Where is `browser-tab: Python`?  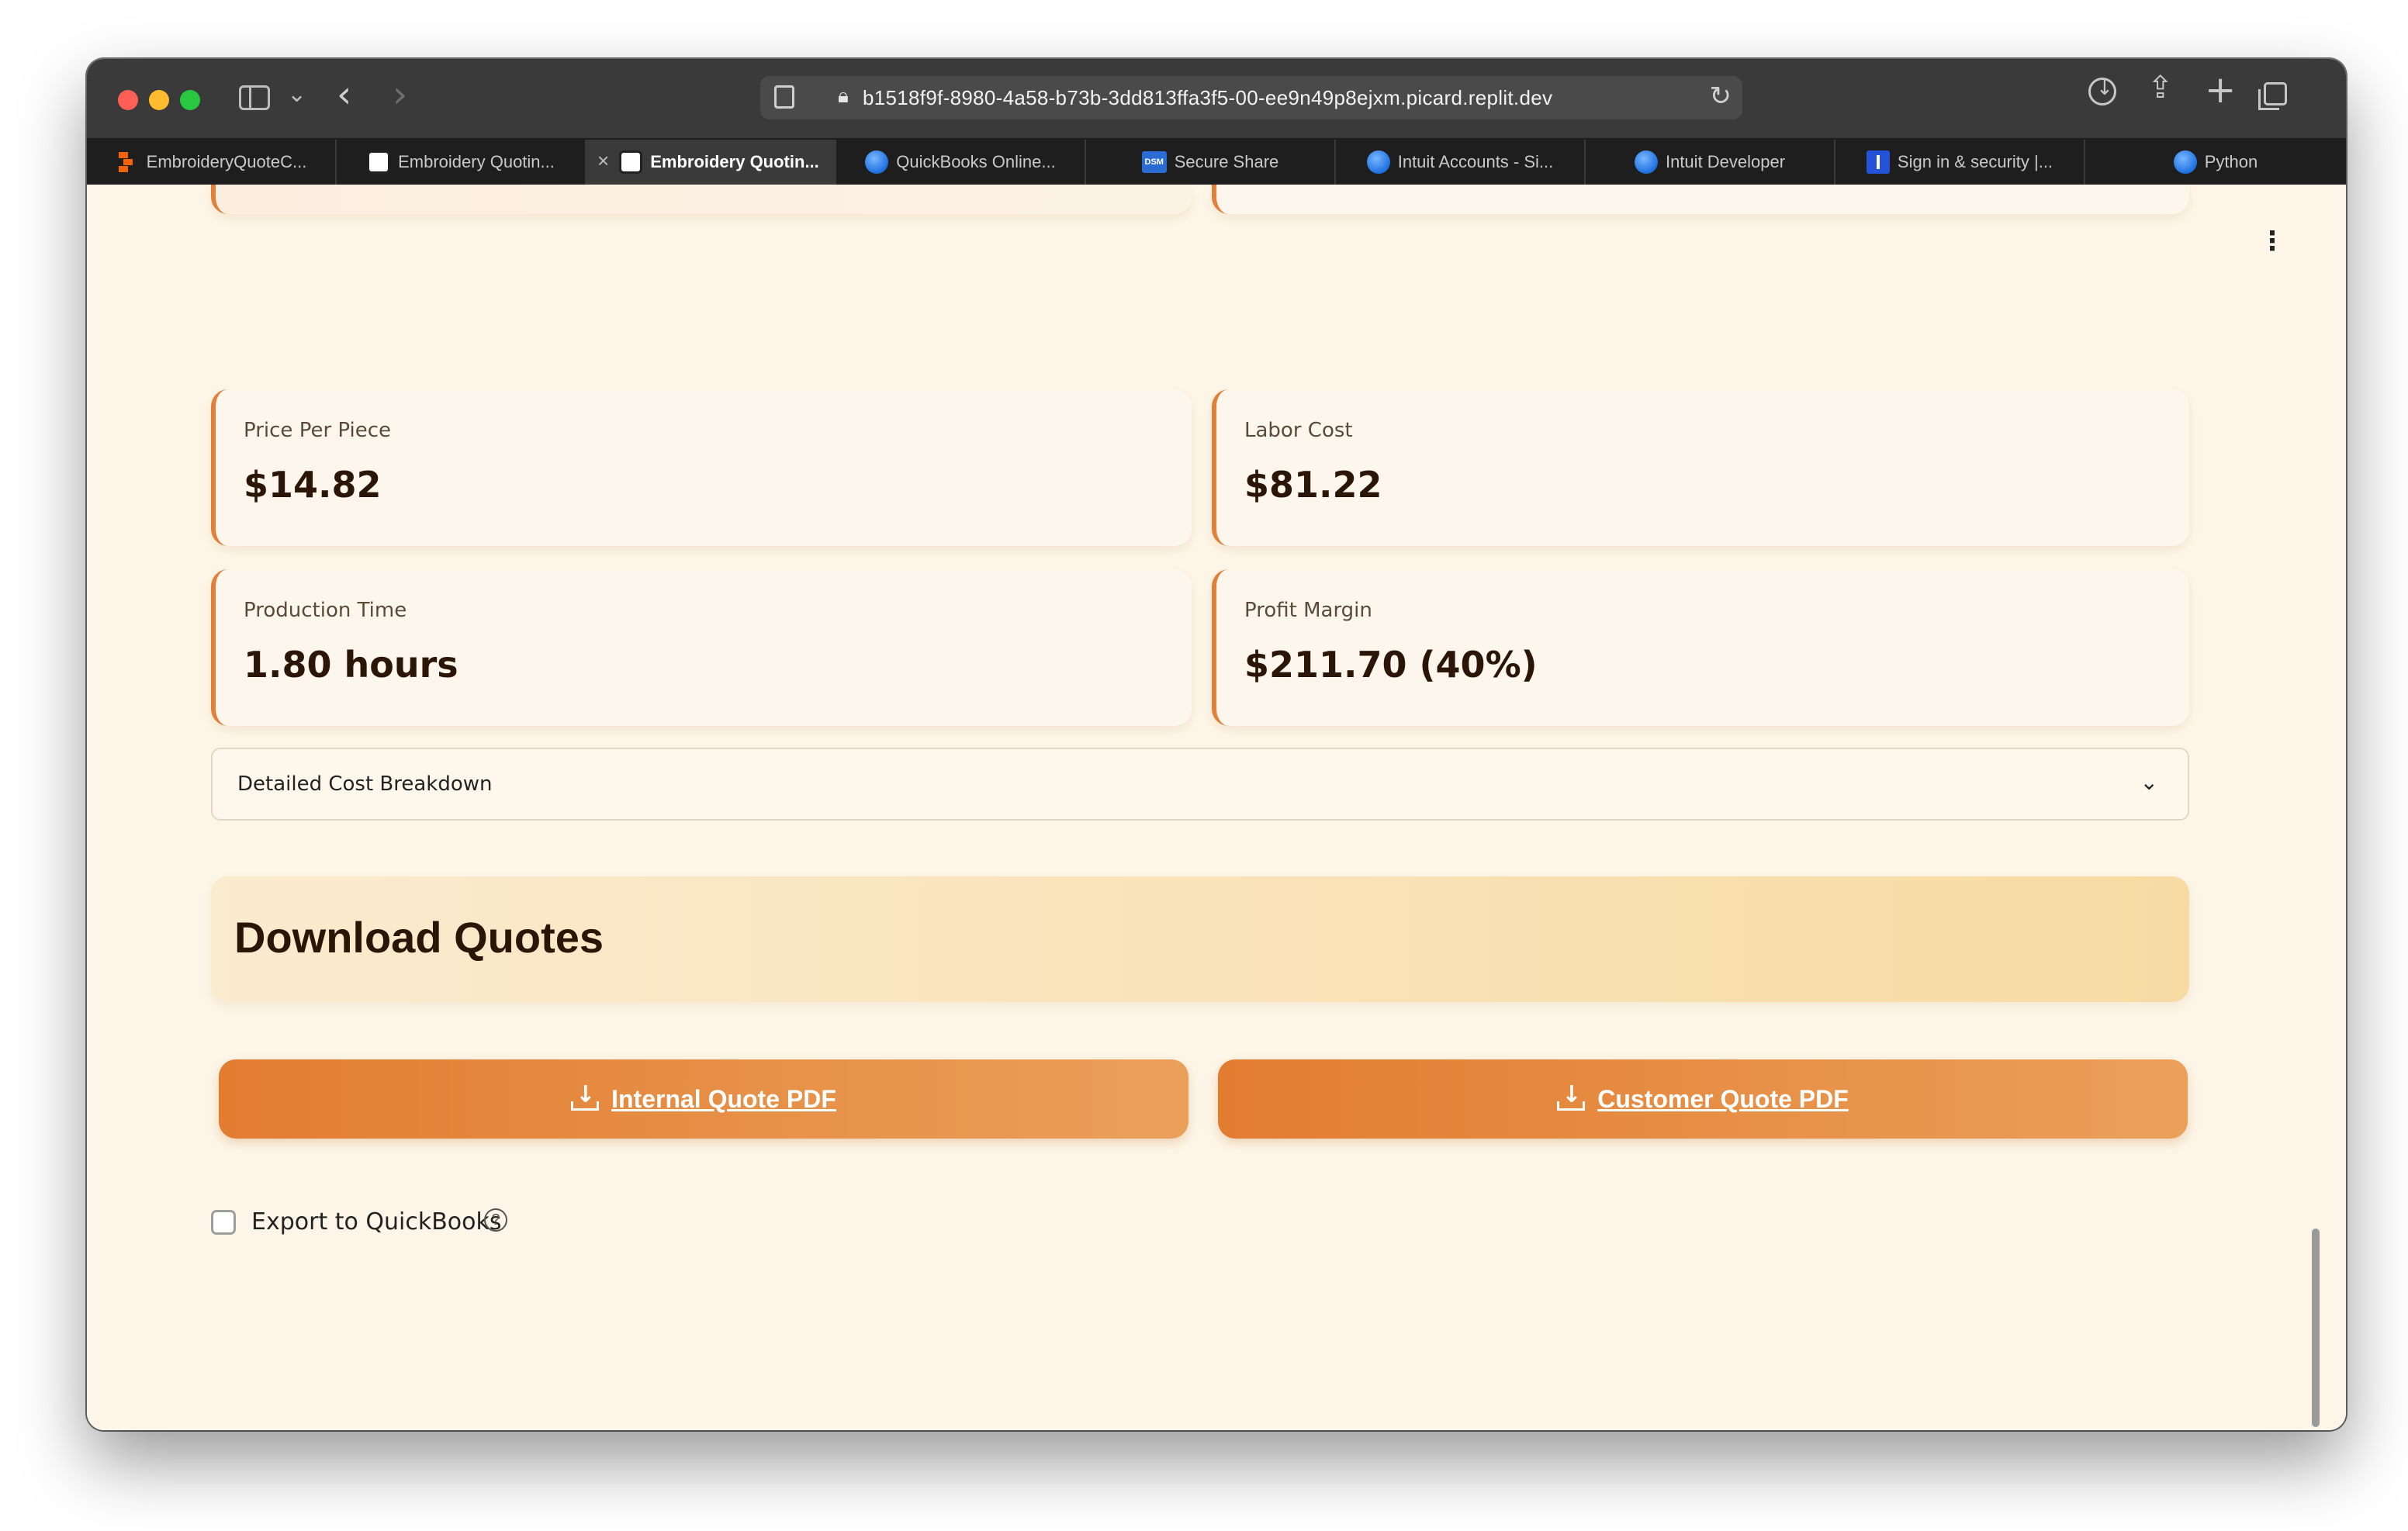 browser-tab: Python is located at coordinates (2215, 162).